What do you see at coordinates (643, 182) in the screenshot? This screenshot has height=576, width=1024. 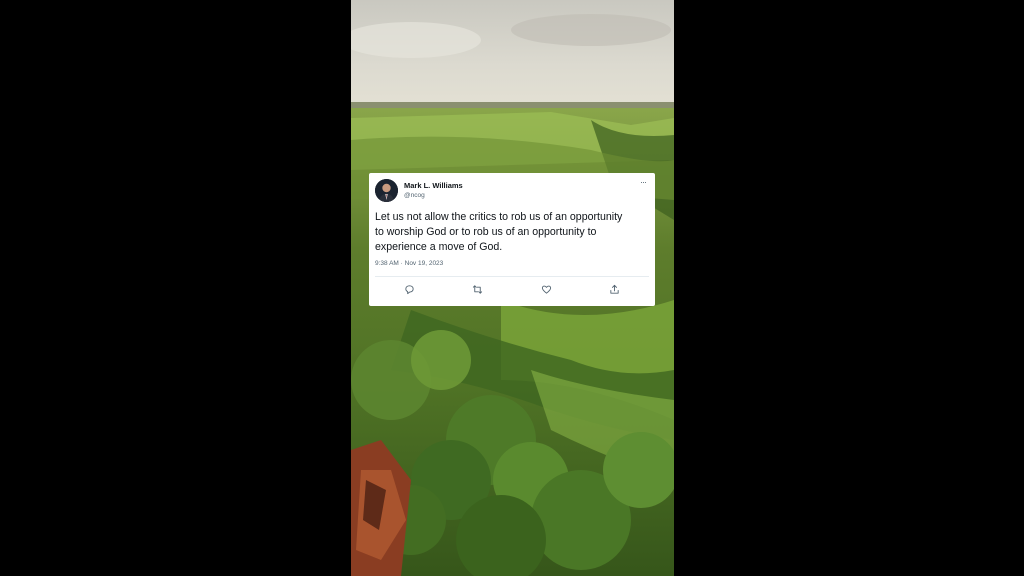 I see `ellipsis-icon: ···` at bounding box center [643, 182].